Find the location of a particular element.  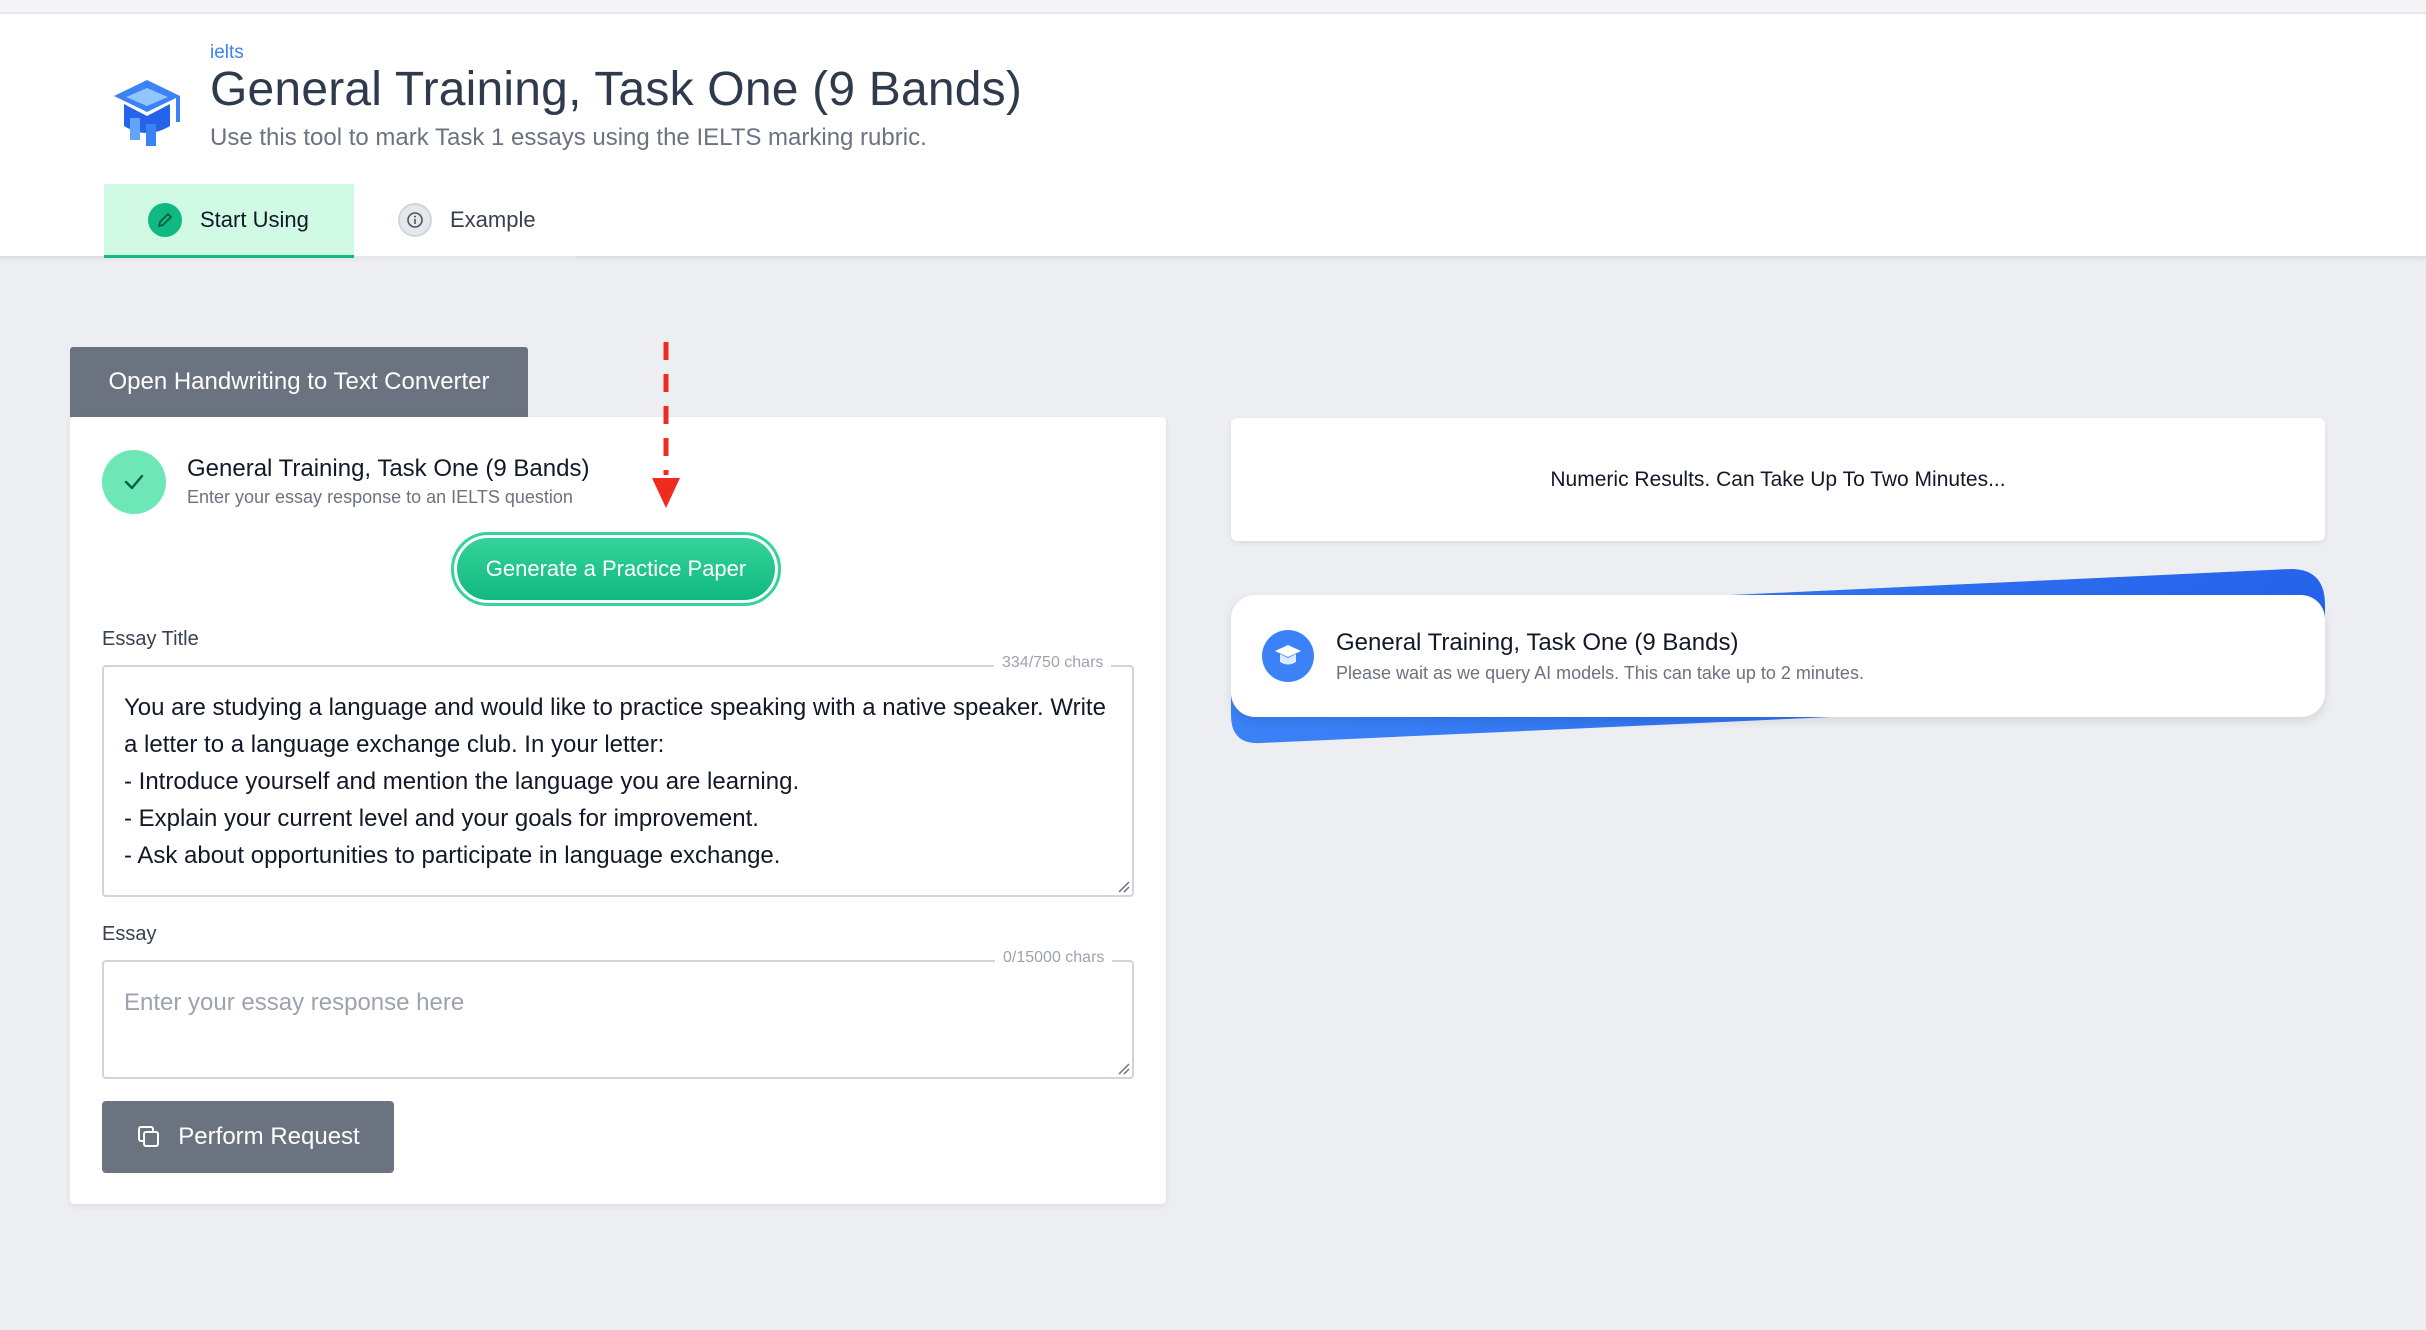

copy-icon is located at coordinates (149, 1136).